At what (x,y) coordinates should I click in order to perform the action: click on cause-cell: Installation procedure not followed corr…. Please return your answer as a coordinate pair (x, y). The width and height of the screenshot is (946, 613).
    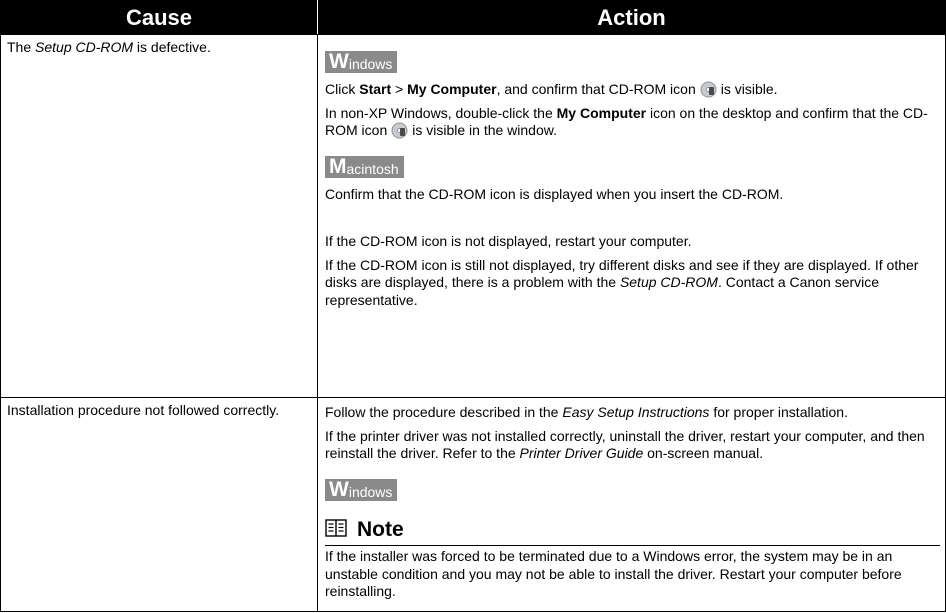
    Looking at the image, I should click on (159, 504).